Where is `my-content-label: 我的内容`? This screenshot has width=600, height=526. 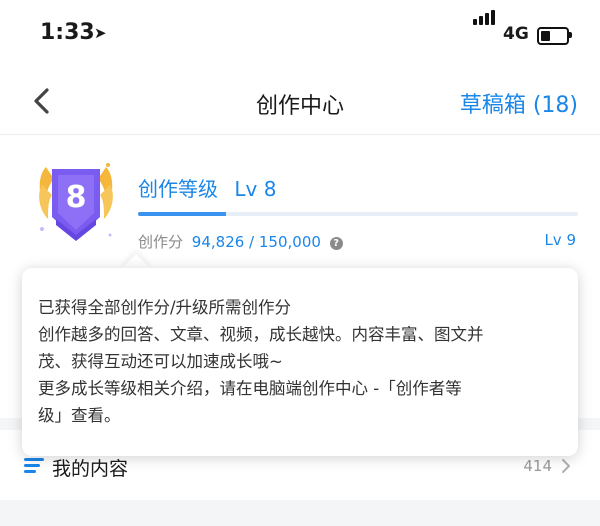
my-content-label: 我的内容 is located at coordinates (90, 469).